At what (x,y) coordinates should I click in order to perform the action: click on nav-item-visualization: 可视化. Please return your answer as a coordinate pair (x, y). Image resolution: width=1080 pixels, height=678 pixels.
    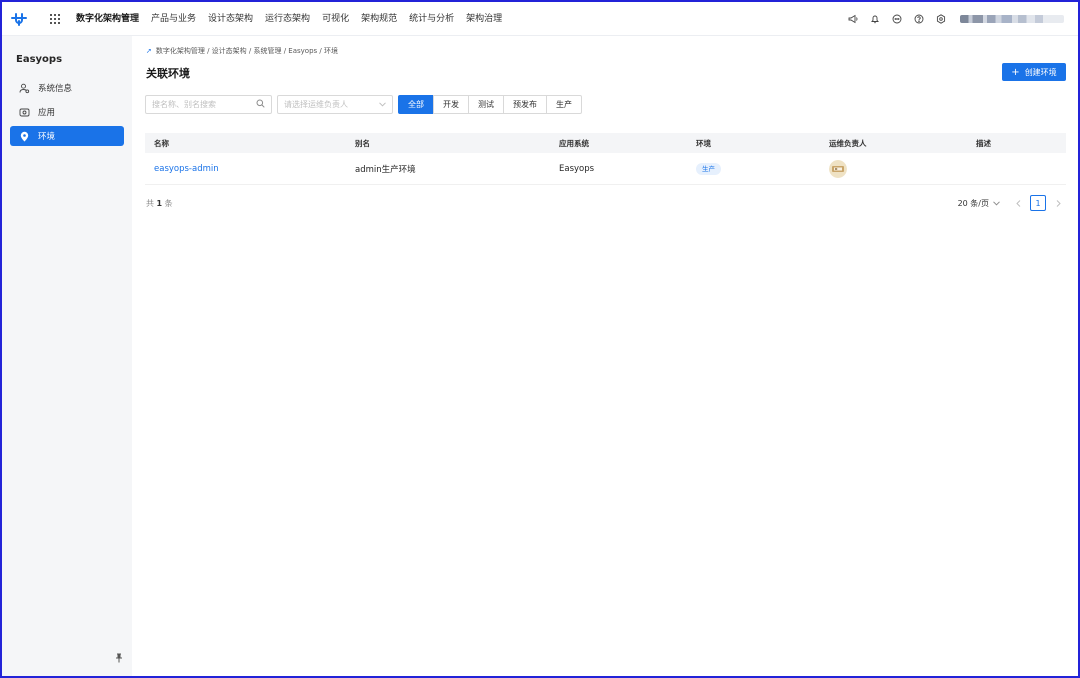
    Looking at the image, I should click on (335, 19).